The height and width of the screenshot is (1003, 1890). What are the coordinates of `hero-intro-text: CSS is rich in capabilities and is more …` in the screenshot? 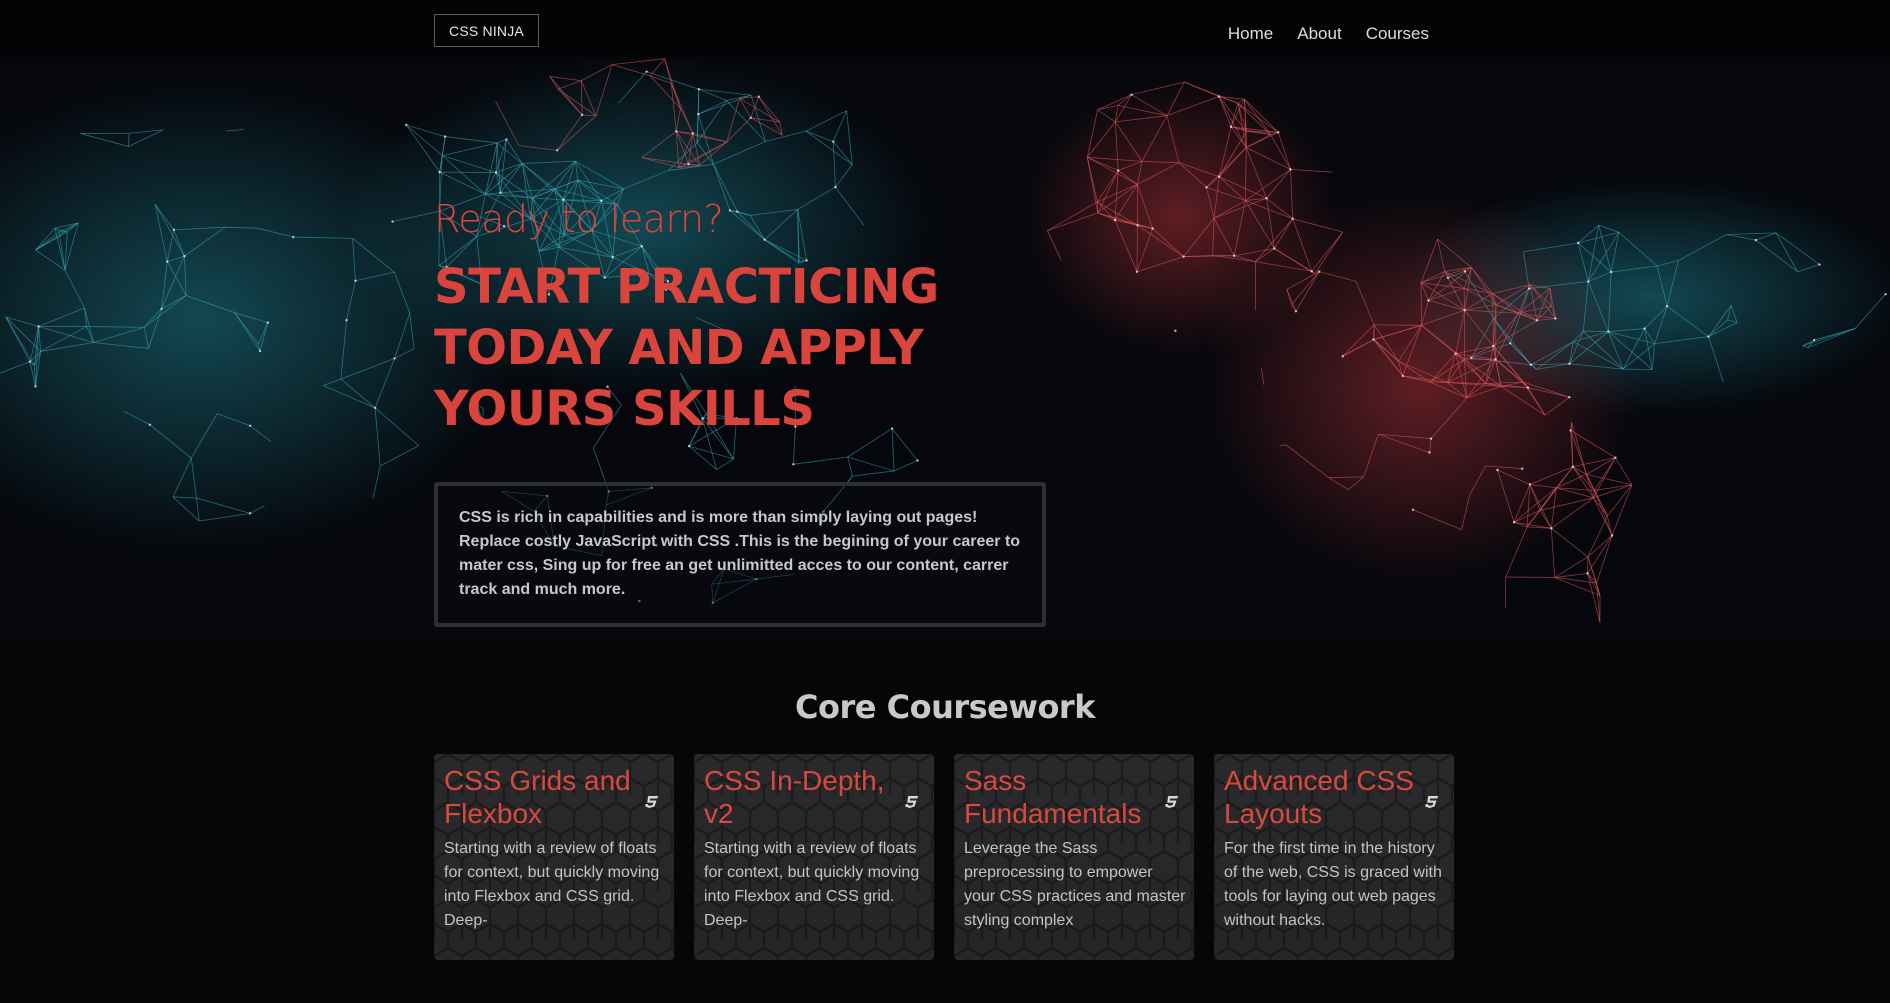 It's located at (740, 553).